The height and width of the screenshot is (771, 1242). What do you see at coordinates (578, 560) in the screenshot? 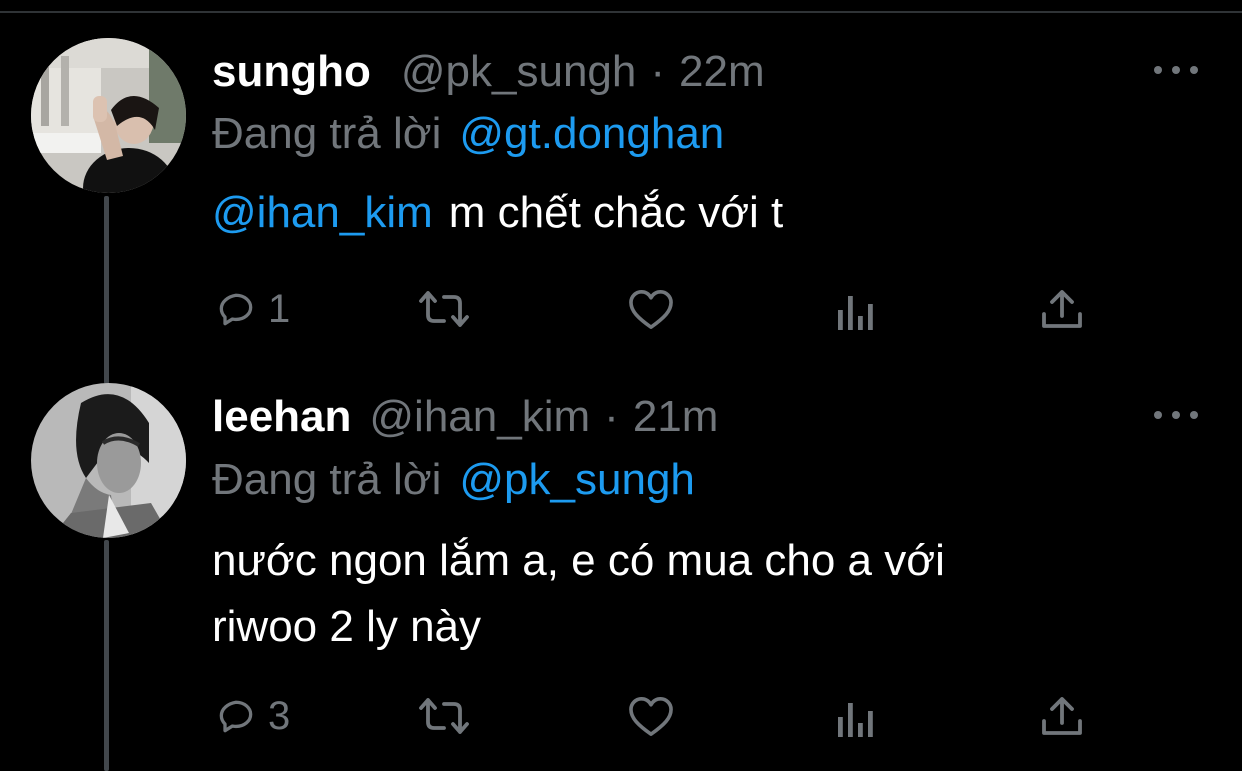
I see `tweet-body-line-1: nước ngon lắm a, e có mua cho a với` at bounding box center [578, 560].